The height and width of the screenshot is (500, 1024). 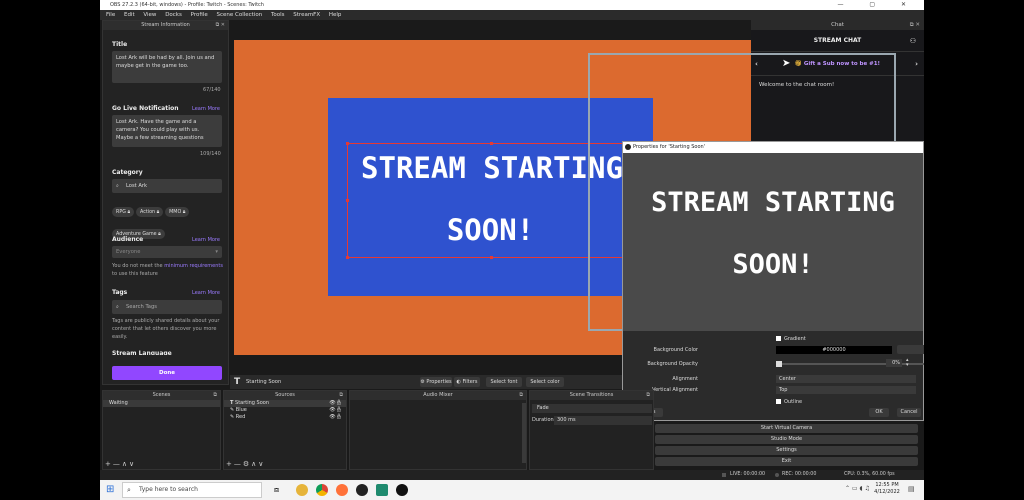 What do you see at coordinates (748, 474) in the screenshot?
I see `live-time: LIVE: 00:00:00` at bounding box center [748, 474].